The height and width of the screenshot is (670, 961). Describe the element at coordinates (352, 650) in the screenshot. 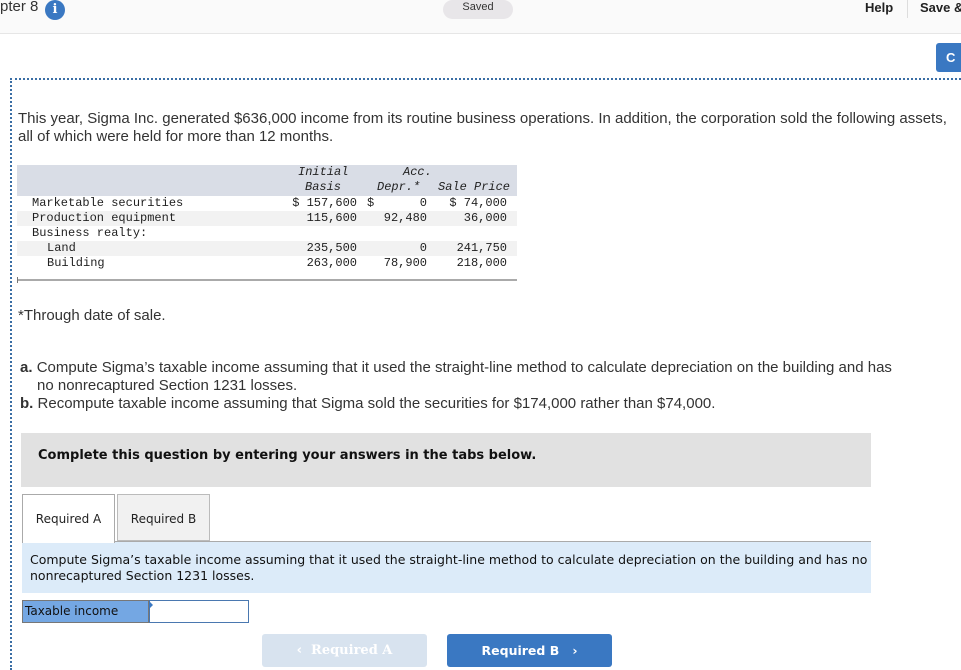

I see `prev-button-label: Required A` at that location.